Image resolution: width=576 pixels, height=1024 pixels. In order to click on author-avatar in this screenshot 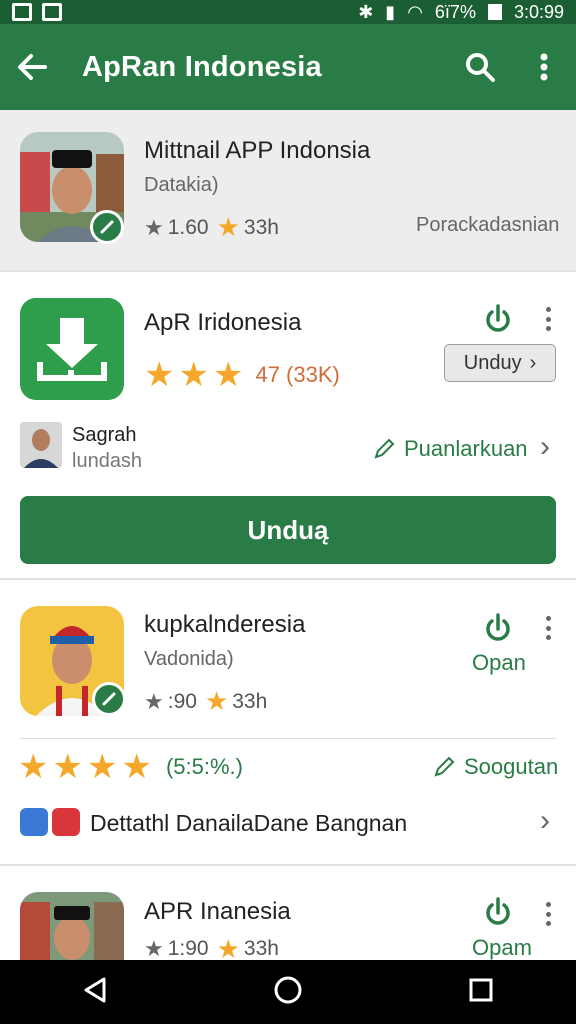, I will do `click(41, 445)`.